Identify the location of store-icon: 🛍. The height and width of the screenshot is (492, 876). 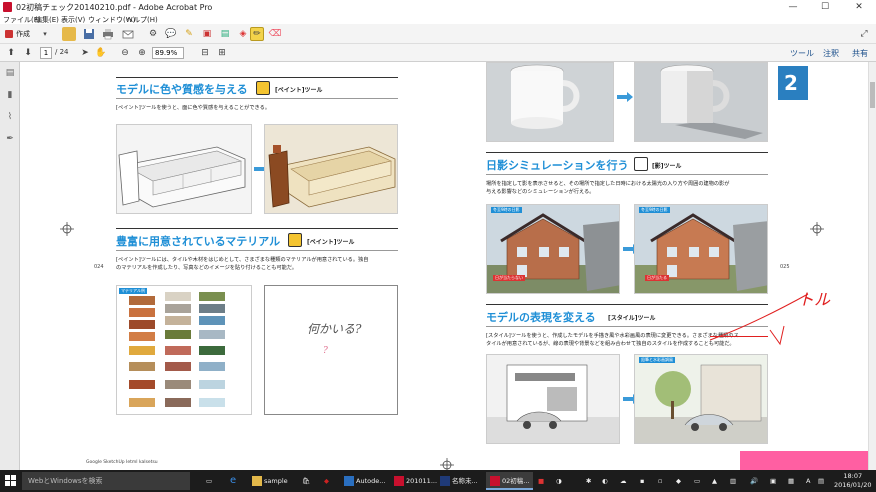
(306, 481).